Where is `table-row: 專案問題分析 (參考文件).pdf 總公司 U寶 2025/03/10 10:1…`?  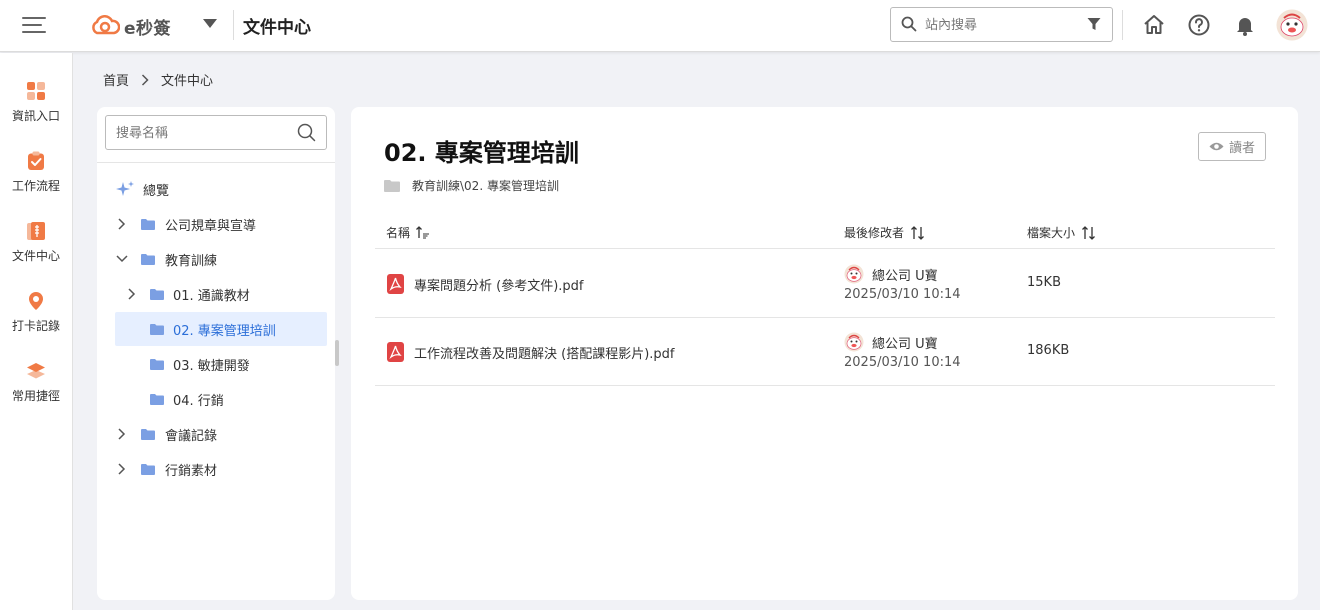
table-row: 專案問題分析 (參考文件).pdf 總公司 U寶 2025/03/10 10:1… is located at coordinates (825, 284).